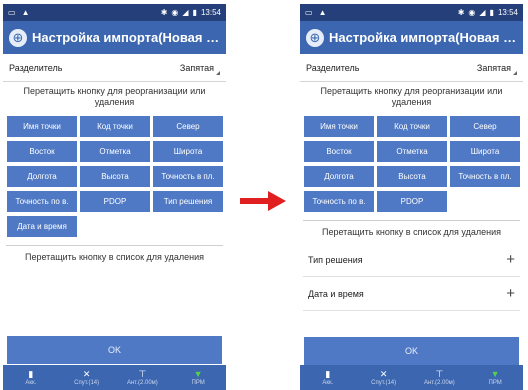 This screenshot has width=528, height=390. Describe the element at coordinates (263, 201) in the screenshot. I see `transition-arrow-icon` at that location.